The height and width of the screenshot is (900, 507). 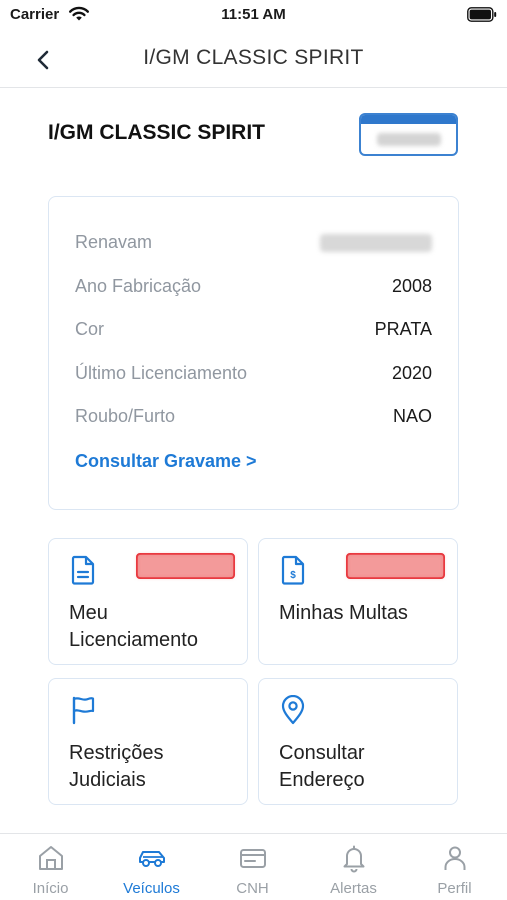 I want to click on info-label: Ano Fabricação, so click(x=138, y=286).